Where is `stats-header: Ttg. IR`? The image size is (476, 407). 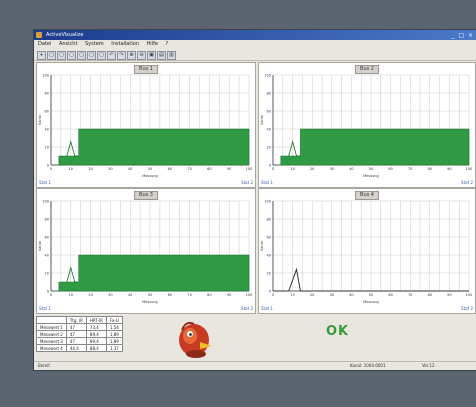
stats-header: Ttg. IR is located at coordinates (76, 320).